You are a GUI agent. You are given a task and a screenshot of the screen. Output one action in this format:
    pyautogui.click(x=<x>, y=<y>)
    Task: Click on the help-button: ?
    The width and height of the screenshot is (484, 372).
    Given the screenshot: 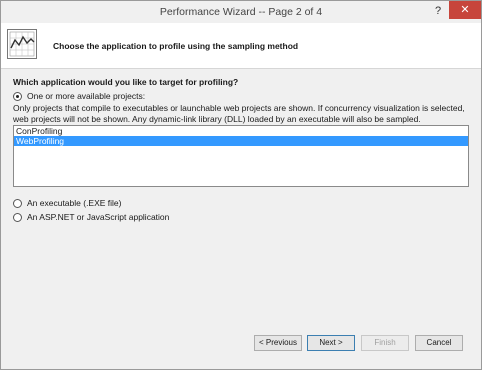 What is the action you would take?
    pyautogui.click(x=438, y=11)
    